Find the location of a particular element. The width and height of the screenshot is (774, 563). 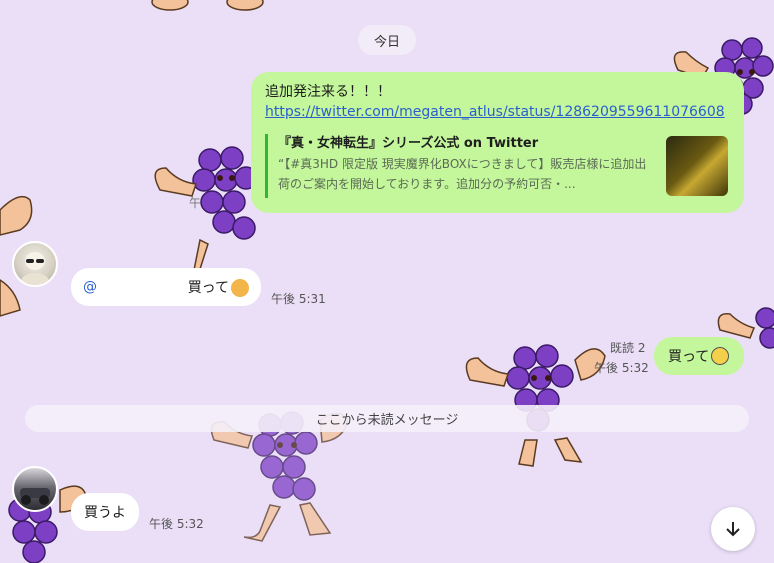

received-message-bubble: @ 買って is located at coordinates (166, 287).